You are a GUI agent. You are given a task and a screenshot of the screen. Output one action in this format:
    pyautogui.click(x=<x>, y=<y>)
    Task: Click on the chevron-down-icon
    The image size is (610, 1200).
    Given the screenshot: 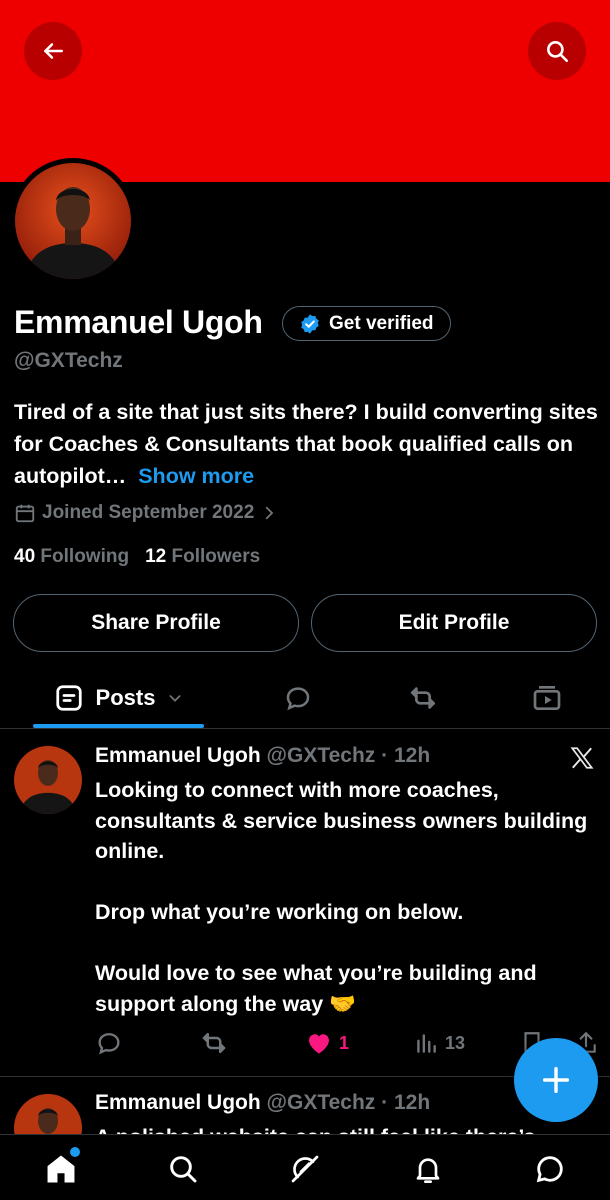 What is the action you would take?
    pyautogui.click(x=175, y=698)
    